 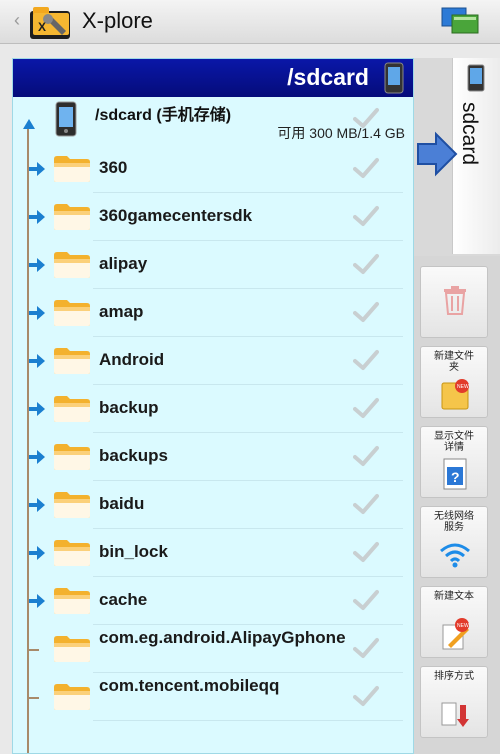 I want to click on volume-tab: sdcard, so click(x=476, y=156).